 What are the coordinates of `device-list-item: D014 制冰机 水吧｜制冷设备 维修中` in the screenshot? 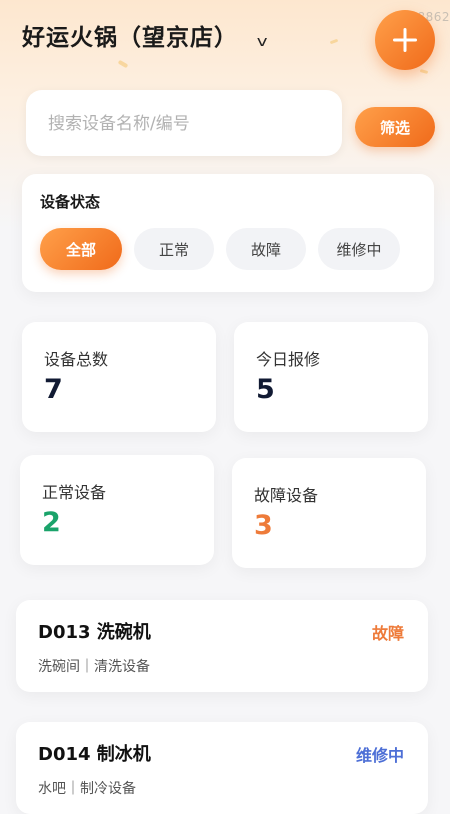 It's located at (222, 768).